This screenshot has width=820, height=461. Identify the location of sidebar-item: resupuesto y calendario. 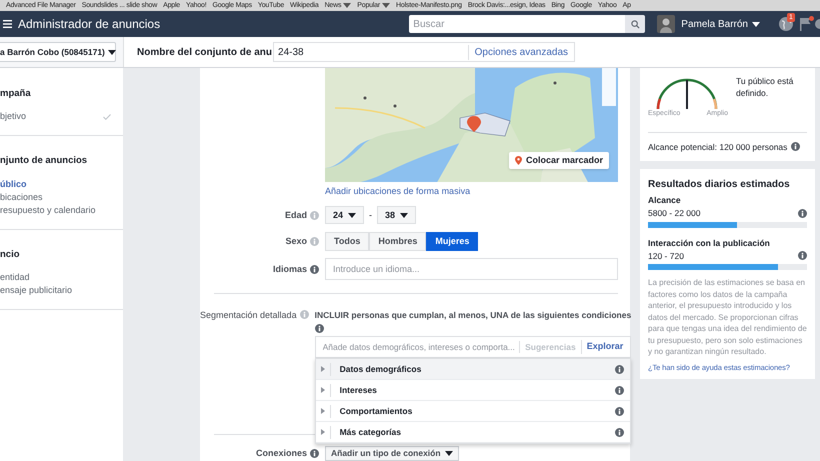
(61, 210).